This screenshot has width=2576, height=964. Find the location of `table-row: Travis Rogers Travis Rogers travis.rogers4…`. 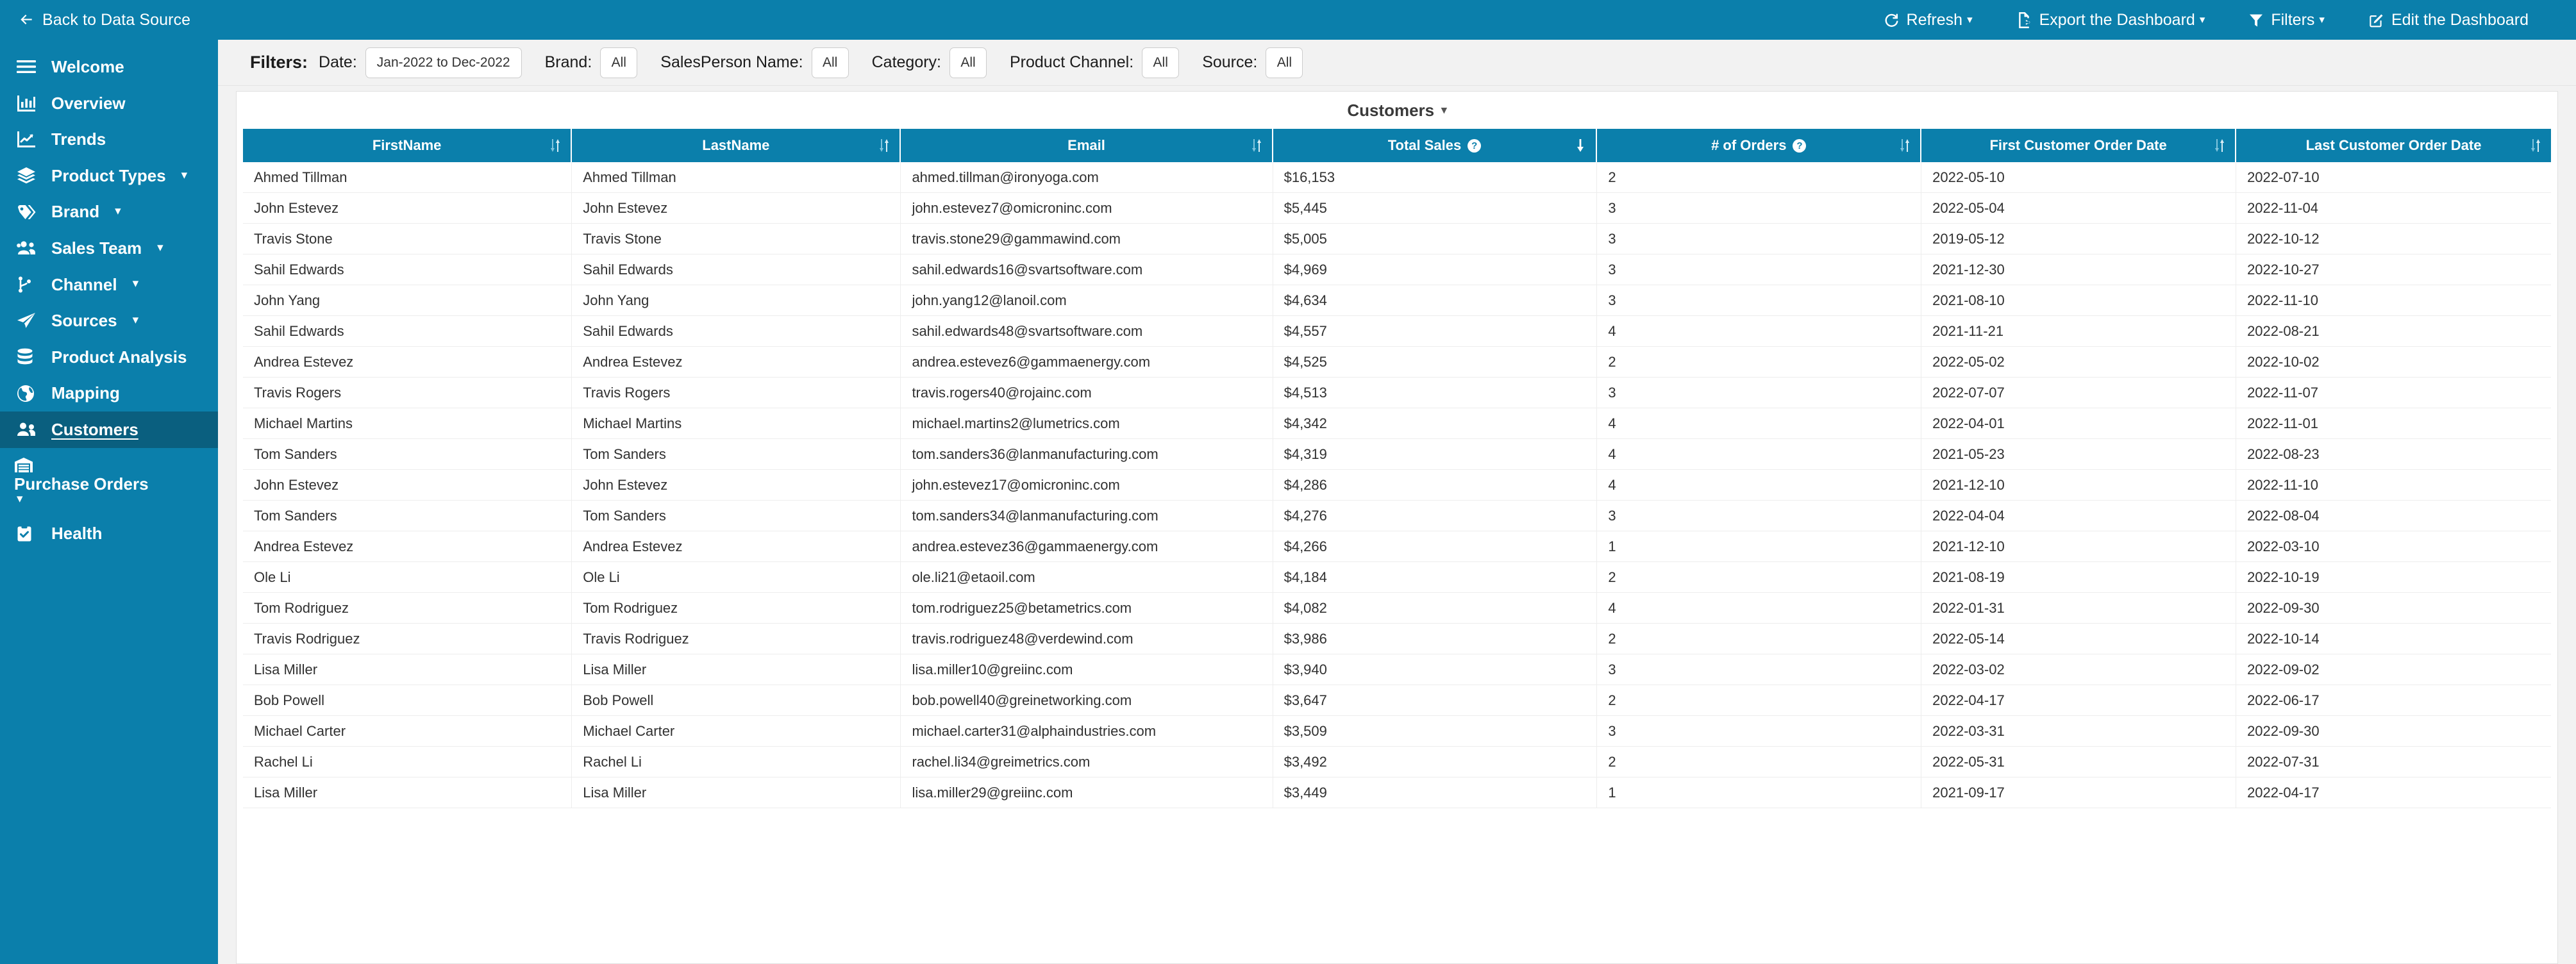

table-row: Travis Rogers Travis Rogers travis.rogers4… is located at coordinates (1397, 393).